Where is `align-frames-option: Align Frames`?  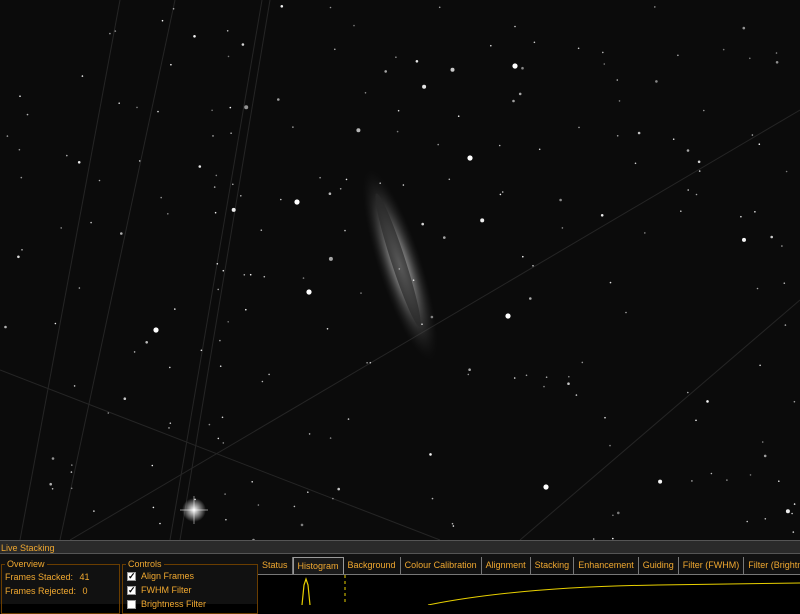 align-frames-option: Align Frames is located at coordinates (160, 576).